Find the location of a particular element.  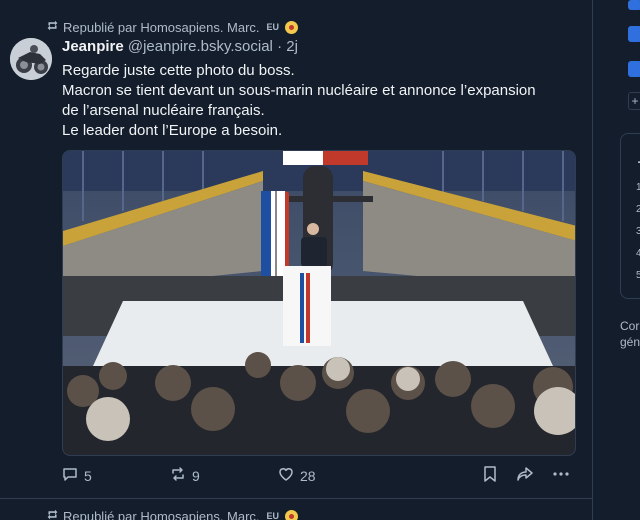

post-divider is located at coordinates (296, 498).